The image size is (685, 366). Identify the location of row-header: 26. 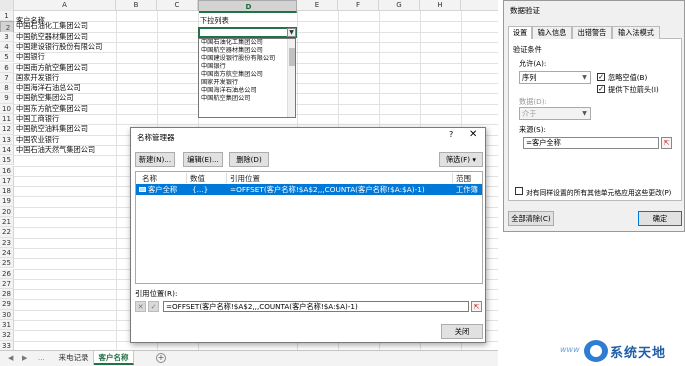
(7, 273).